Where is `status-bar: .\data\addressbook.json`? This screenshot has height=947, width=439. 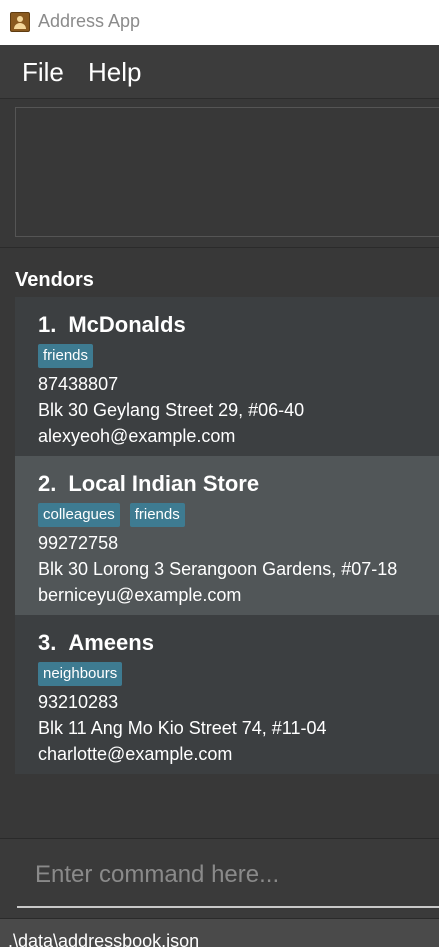 status-bar: .\data\addressbook.json is located at coordinates (219, 932).